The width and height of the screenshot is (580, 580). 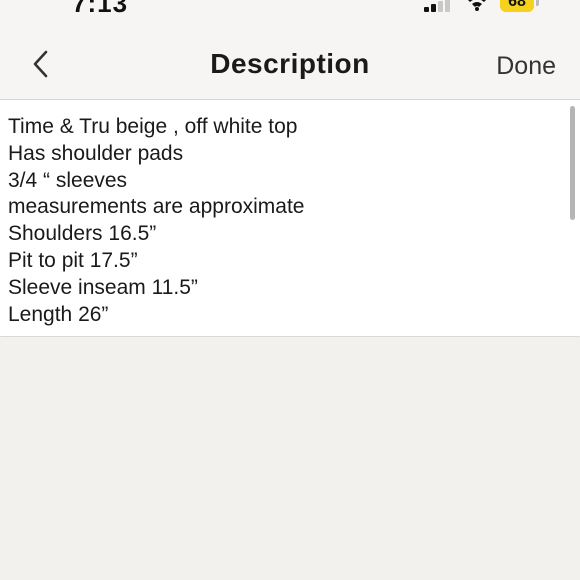 I want to click on description-line: Length 26”, so click(x=58, y=314).